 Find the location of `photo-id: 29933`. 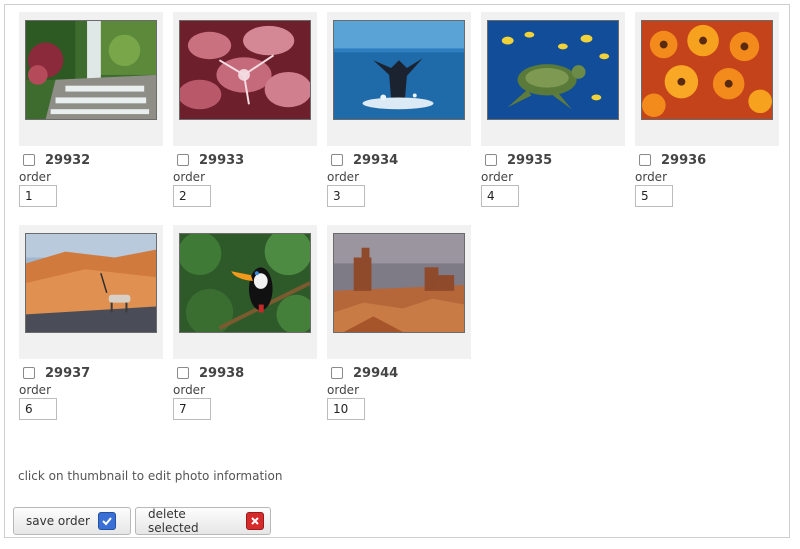

photo-id: 29933 is located at coordinates (222, 160).